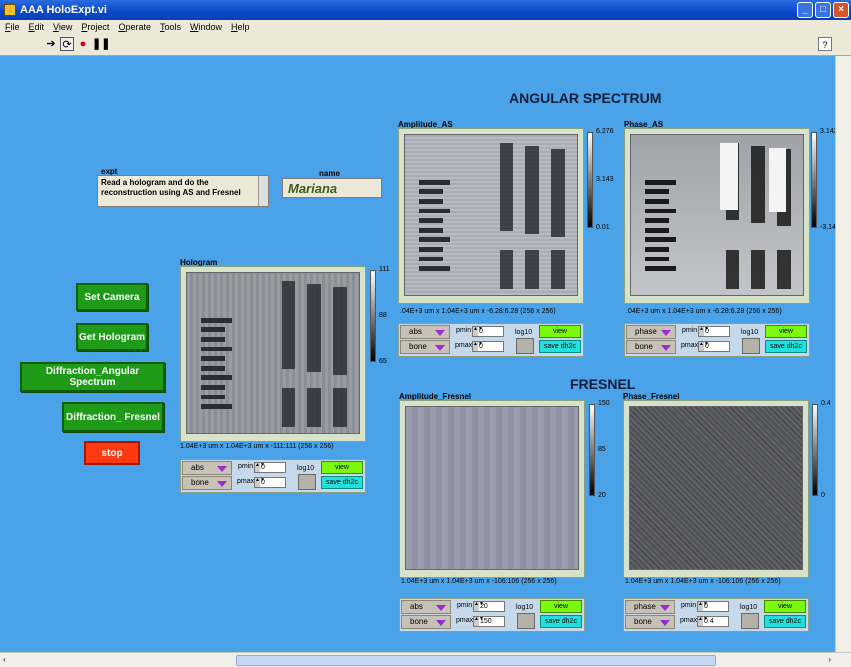  I want to click on run-continuous-icon: ⟳, so click(67, 44).